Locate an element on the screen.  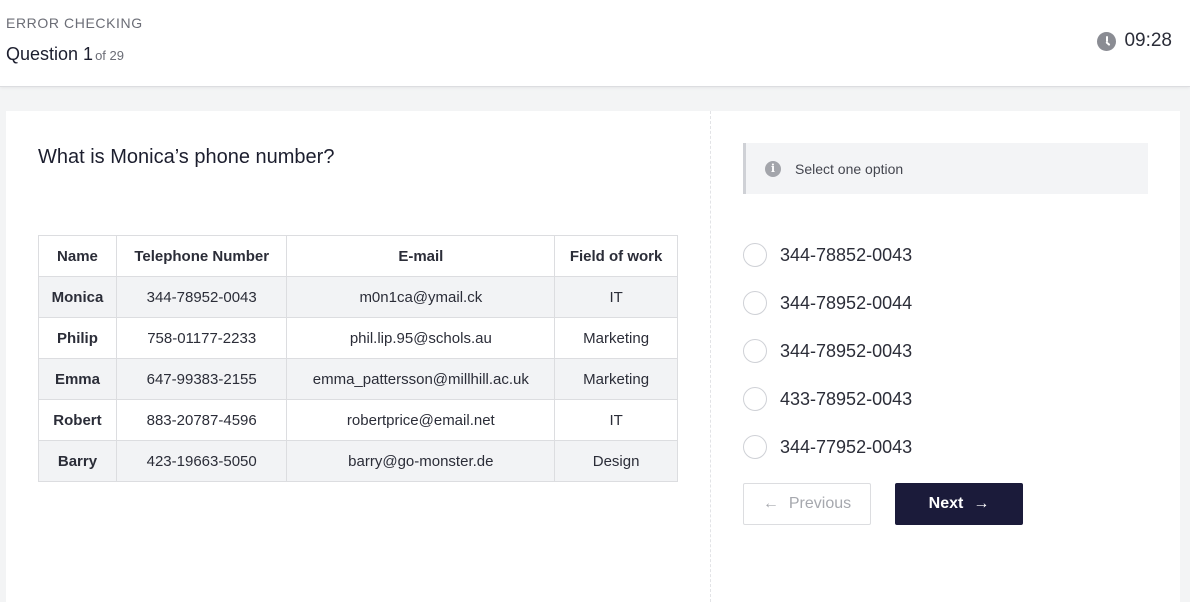
clock-icon is located at coordinates (1107, 41).